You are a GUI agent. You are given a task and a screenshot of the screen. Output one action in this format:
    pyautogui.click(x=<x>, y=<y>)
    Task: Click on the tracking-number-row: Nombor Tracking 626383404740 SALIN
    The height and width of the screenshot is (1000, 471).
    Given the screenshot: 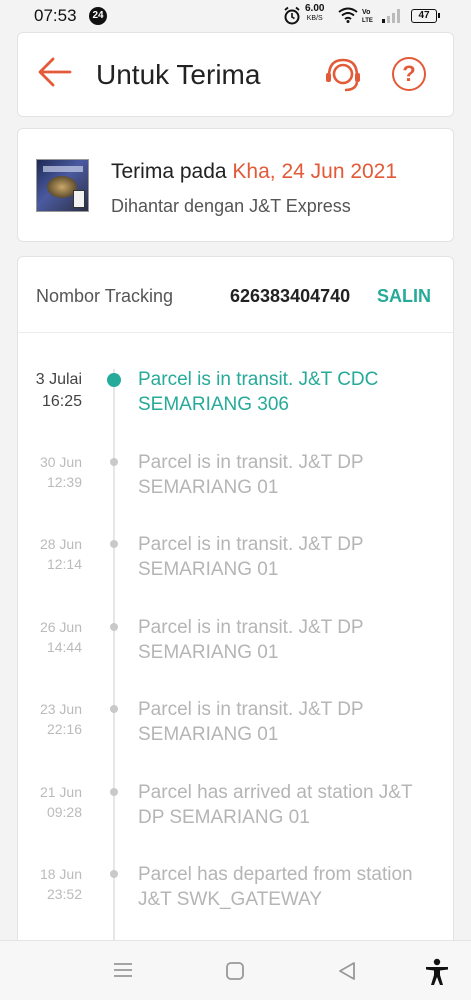 What is the action you would take?
    pyautogui.click(x=235, y=295)
    